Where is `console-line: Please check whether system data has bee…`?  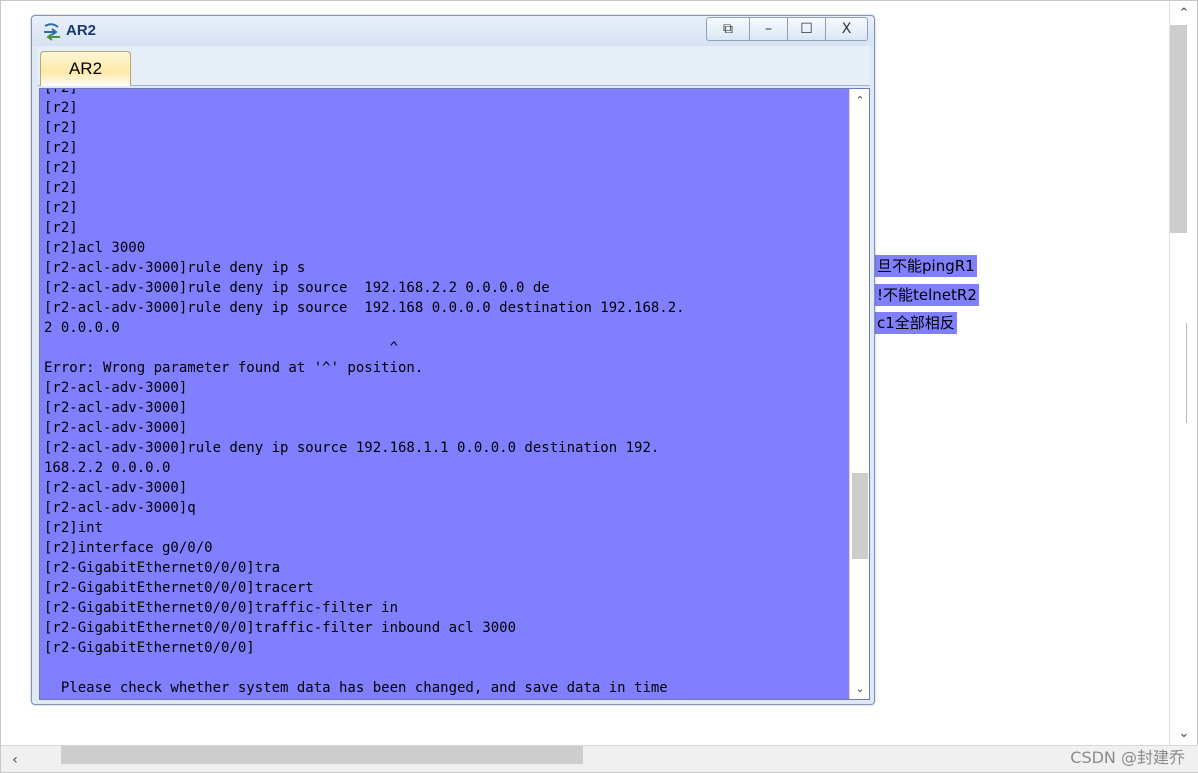 console-line: Please check whether system data has bee… is located at coordinates (356, 688).